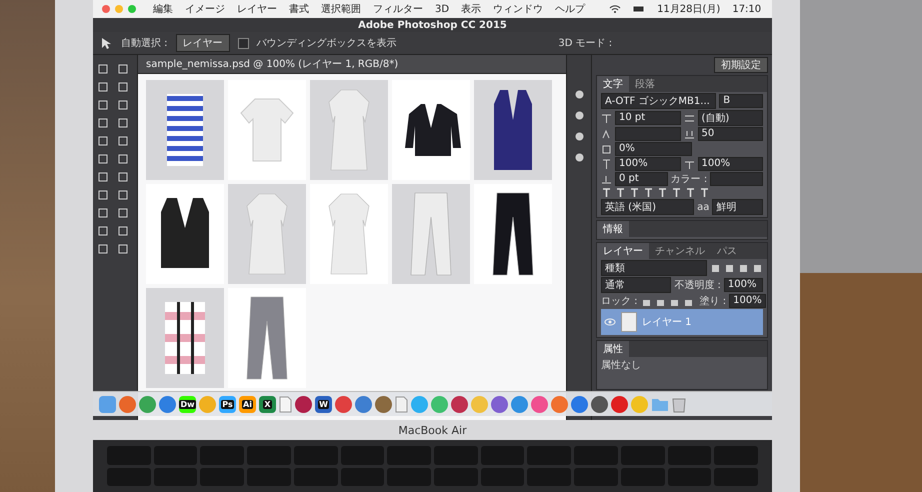 The width and height of the screenshot is (922, 492). What do you see at coordinates (747, 301) in the screenshot?
I see `fill-field: 100%` at bounding box center [747, 301].